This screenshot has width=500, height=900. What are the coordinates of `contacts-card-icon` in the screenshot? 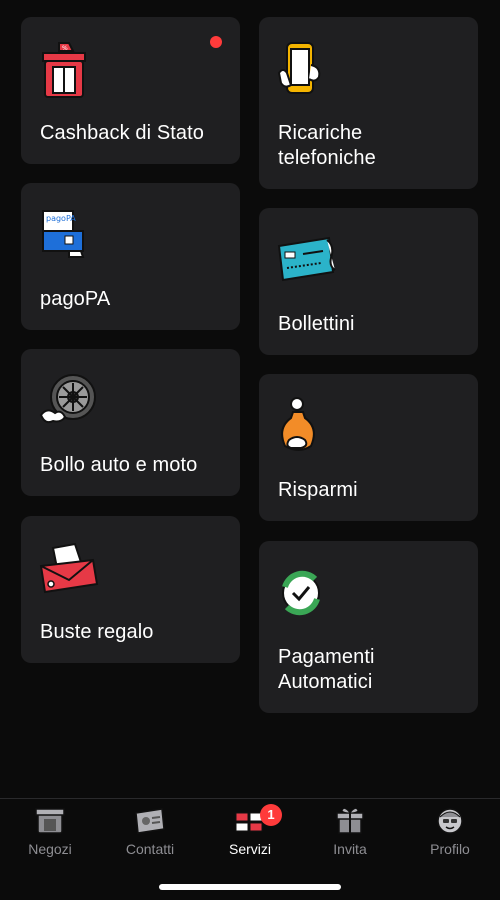 It's located at (150, 820).